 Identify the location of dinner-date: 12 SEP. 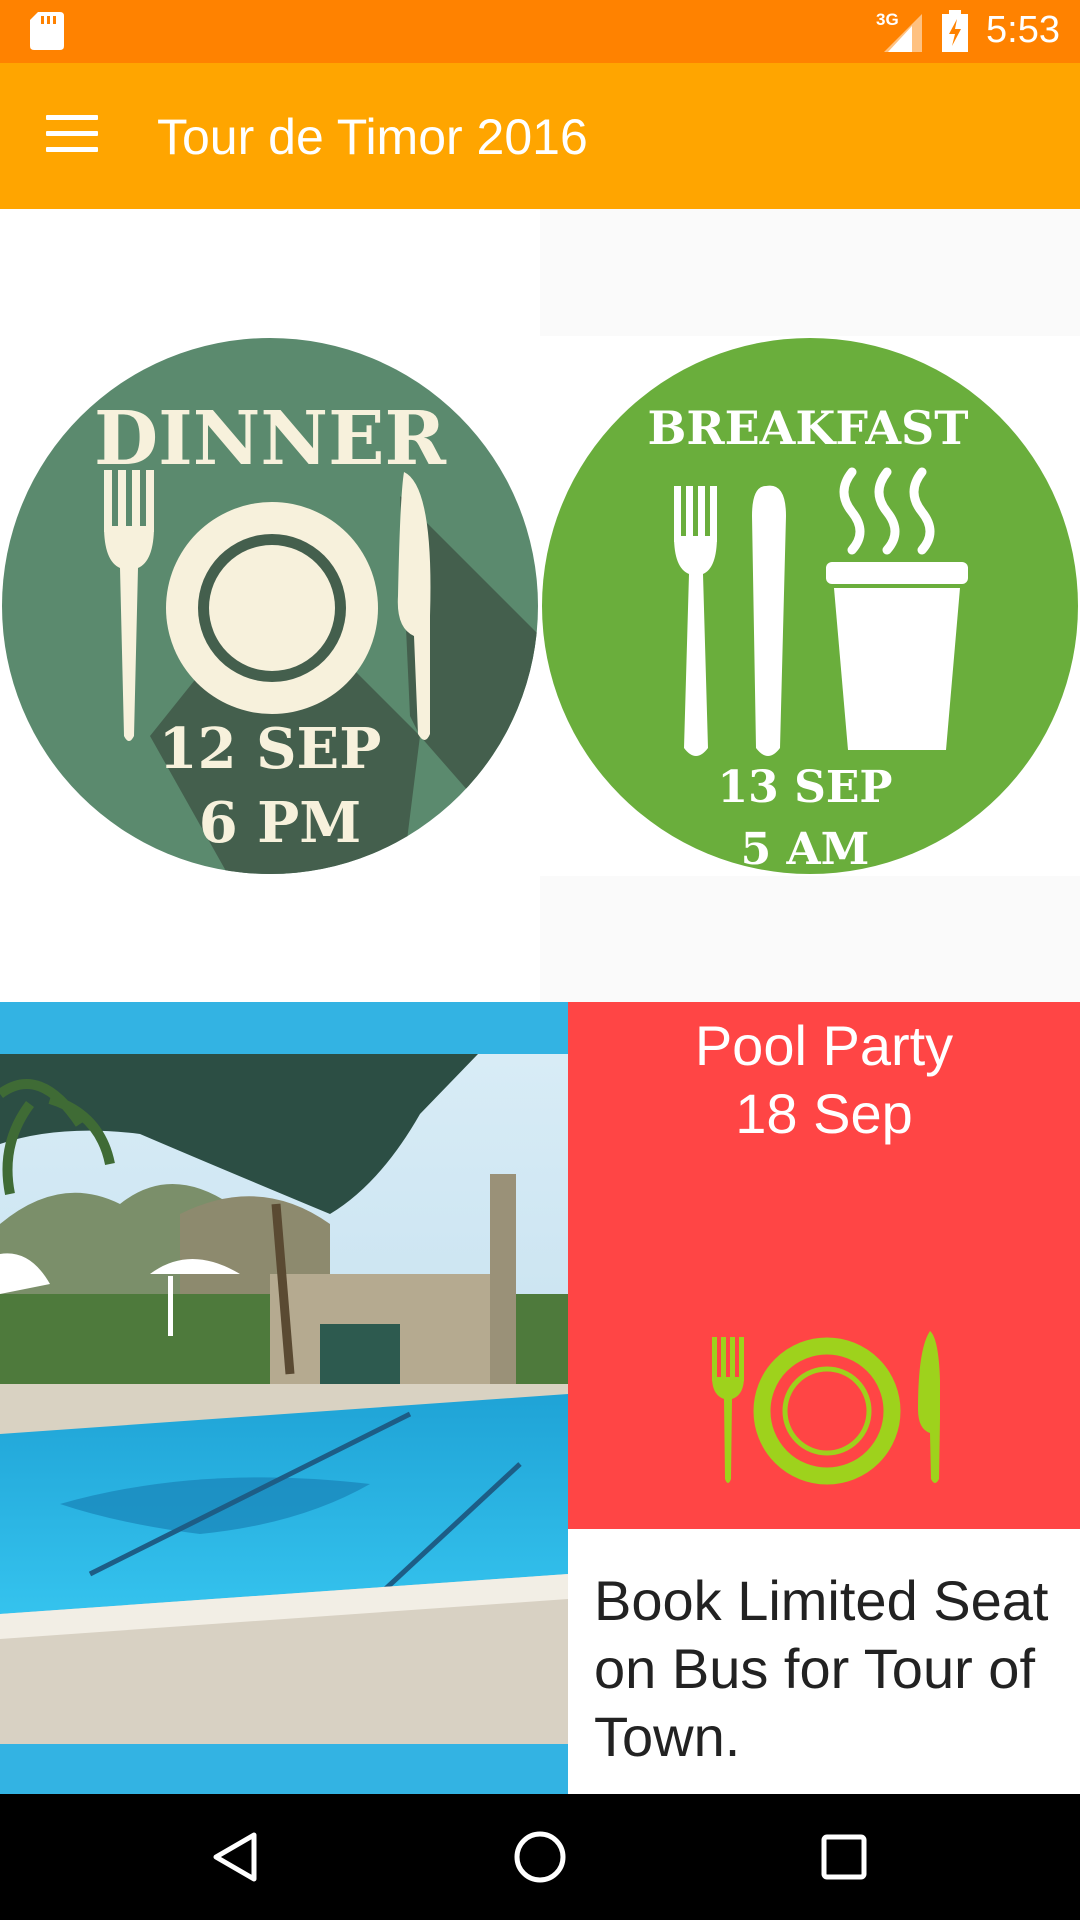
(270, 749).